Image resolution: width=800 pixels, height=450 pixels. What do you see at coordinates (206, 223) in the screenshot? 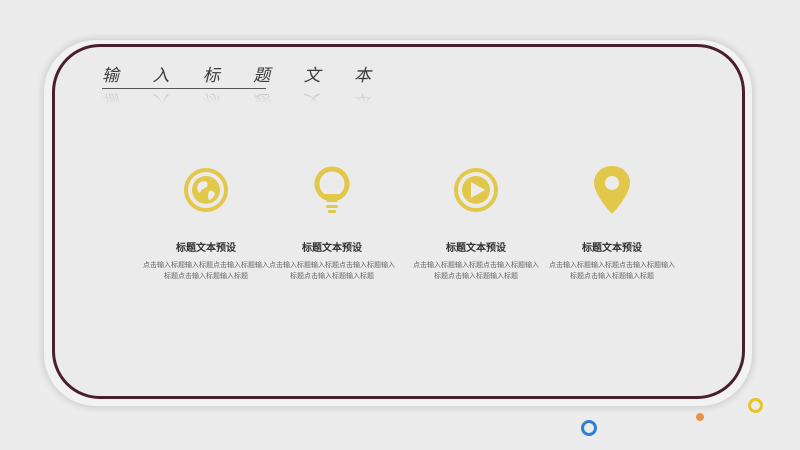
I see `feature-1: 标题文本预设 点击输入标题输入标题点击输入标题输入标题点击输入标题输入标题` at bounding box center [206, 223].